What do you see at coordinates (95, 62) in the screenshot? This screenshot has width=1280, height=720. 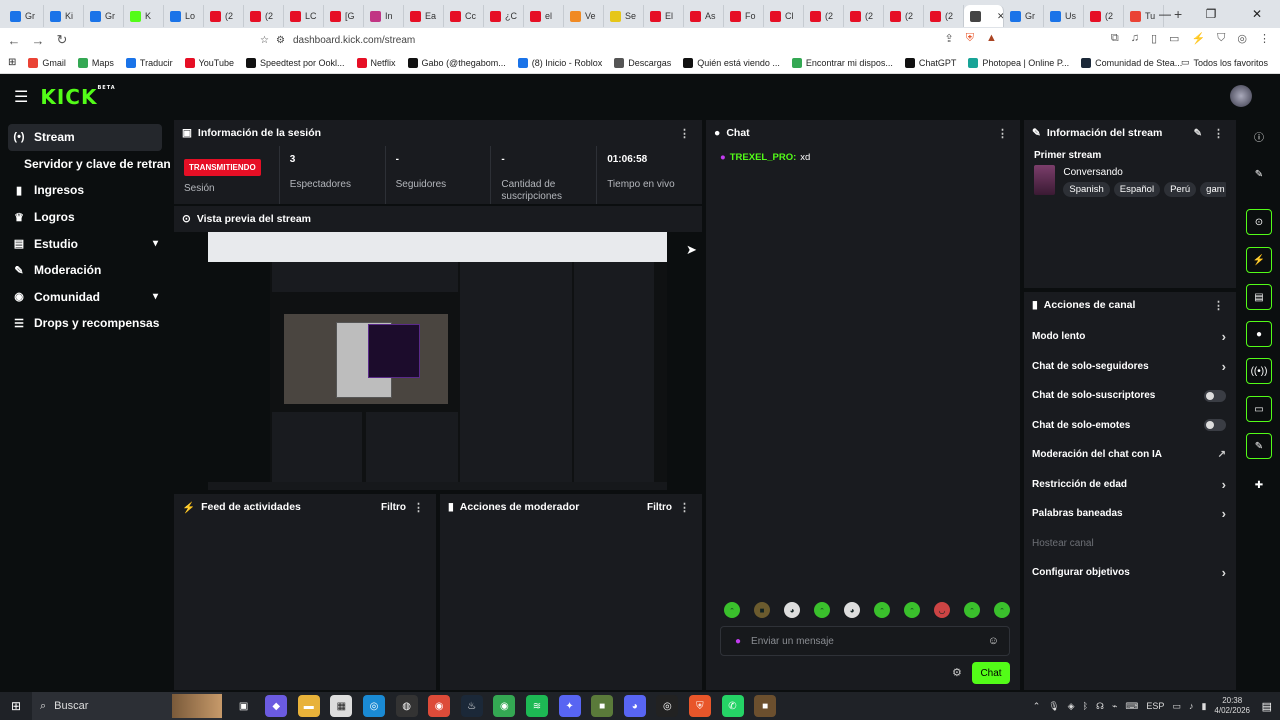 I see `bookmark-item: Maps` at bounding box center [95, 62].